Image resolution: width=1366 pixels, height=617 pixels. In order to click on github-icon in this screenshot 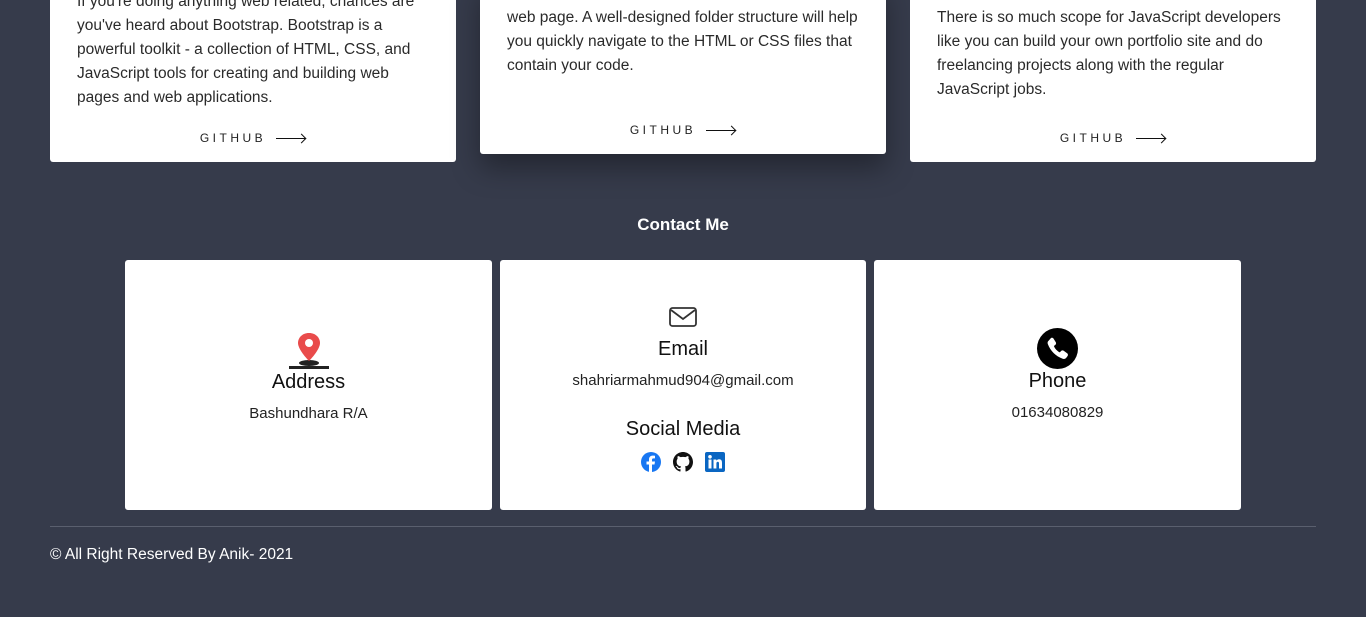, I will do `click(683, 462)`.